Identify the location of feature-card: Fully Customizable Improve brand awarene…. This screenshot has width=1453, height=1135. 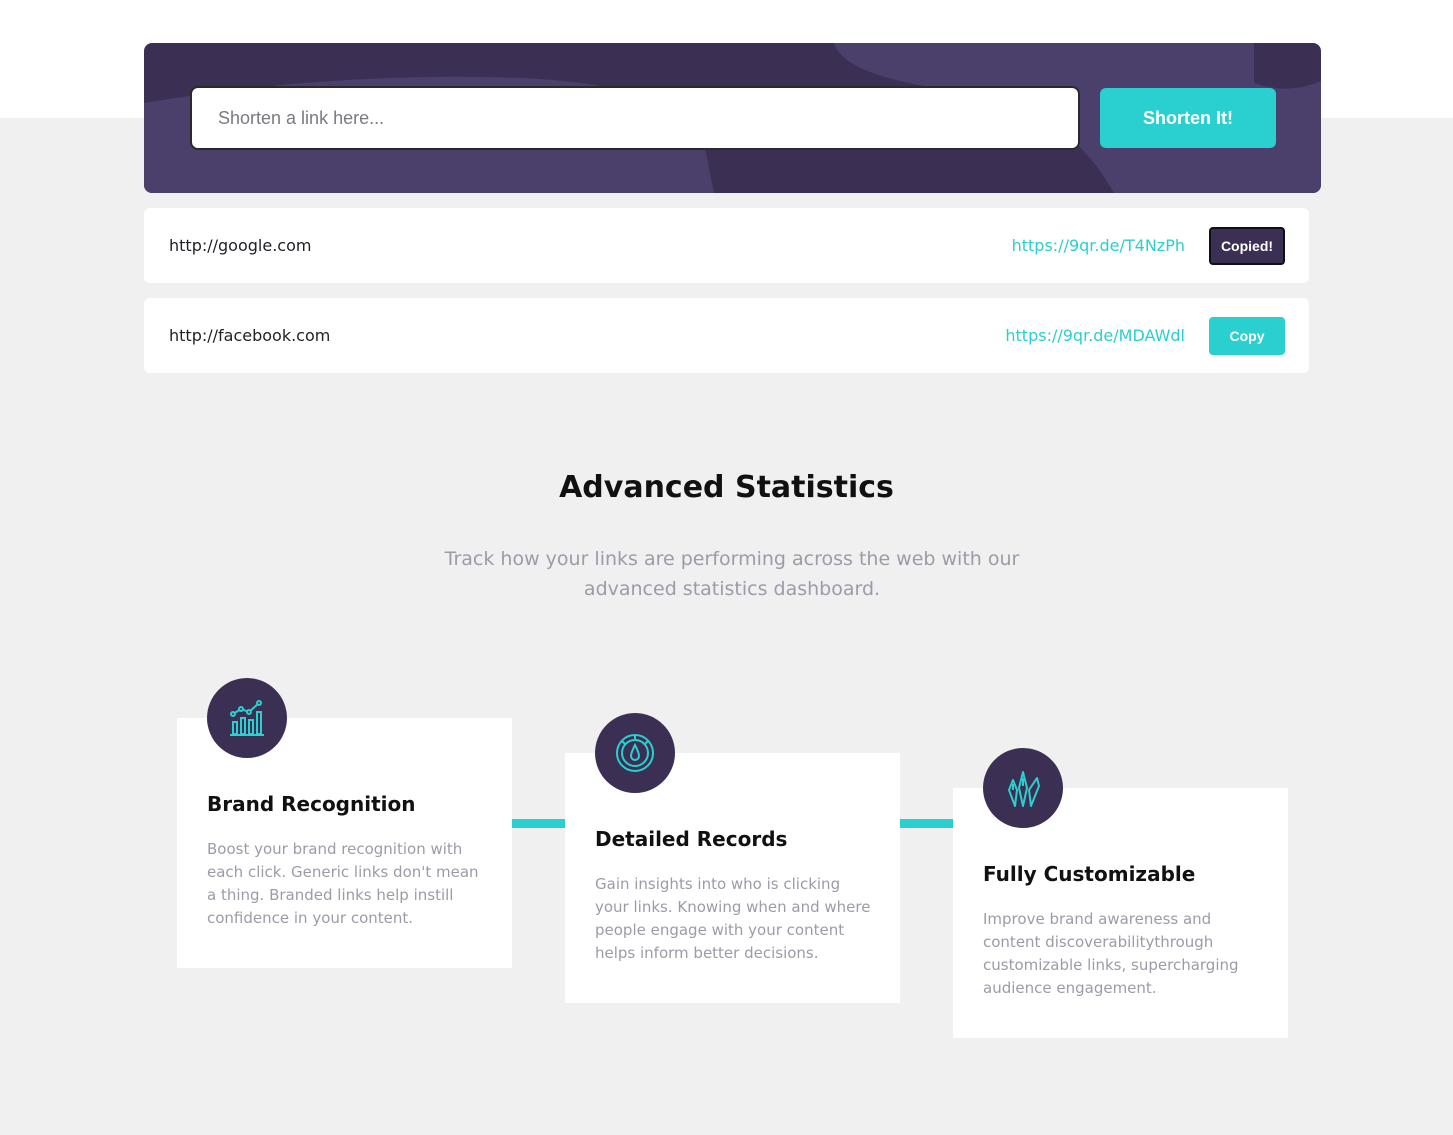
(1120, 893).